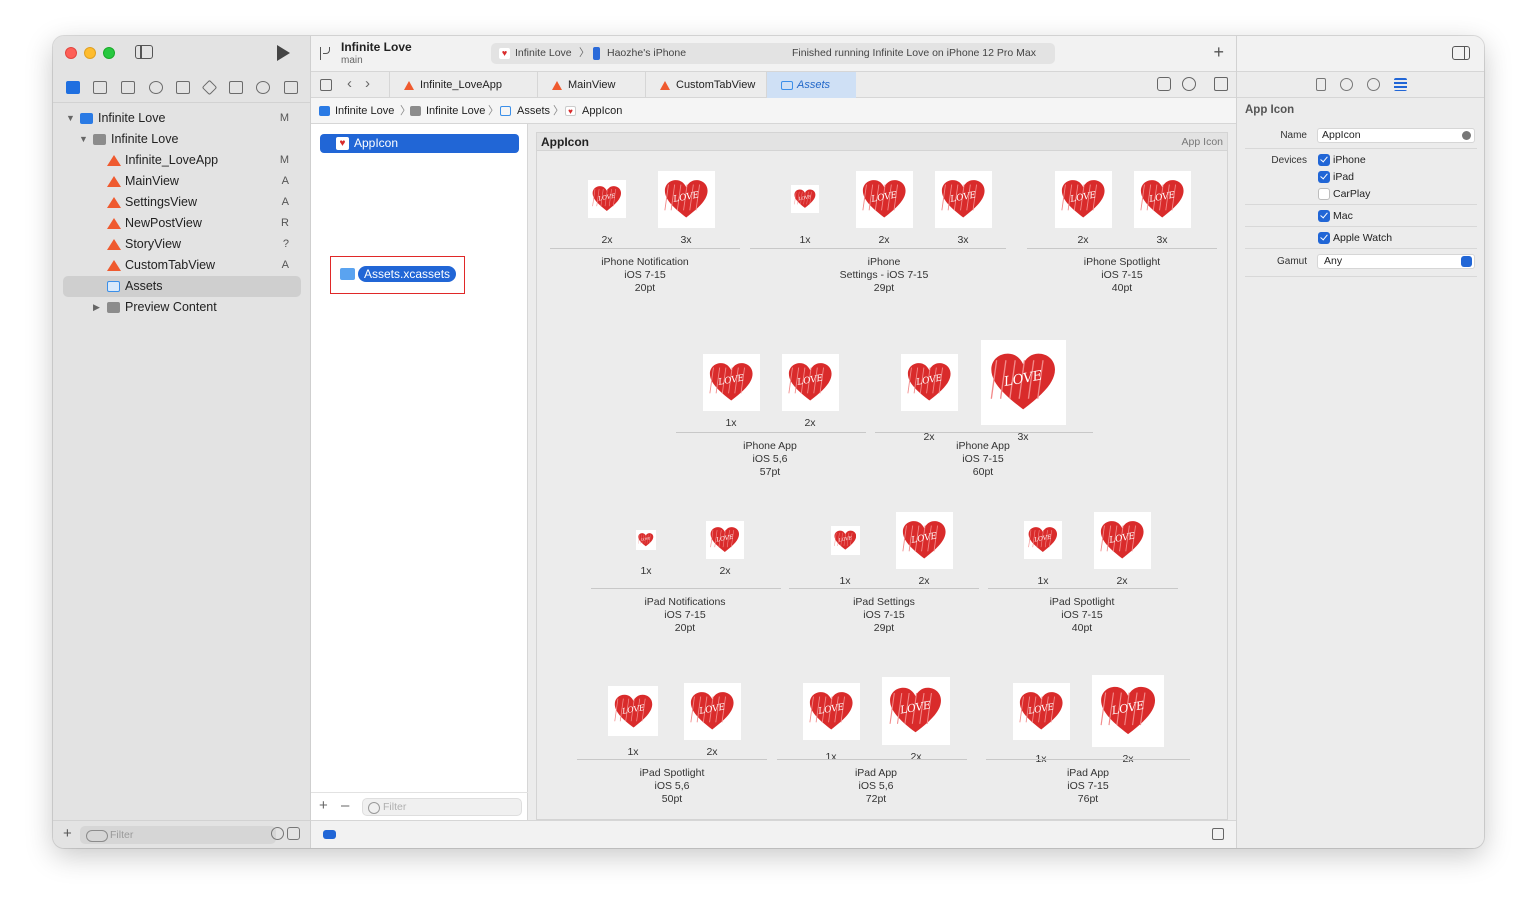 This screenshot has height=918, width=1536. What do you see at coordinates (876, 786) in the screenshot?
I see `icon-group-label: iPad App iOS 5,6 72pt` at bounding box center [876, 786].